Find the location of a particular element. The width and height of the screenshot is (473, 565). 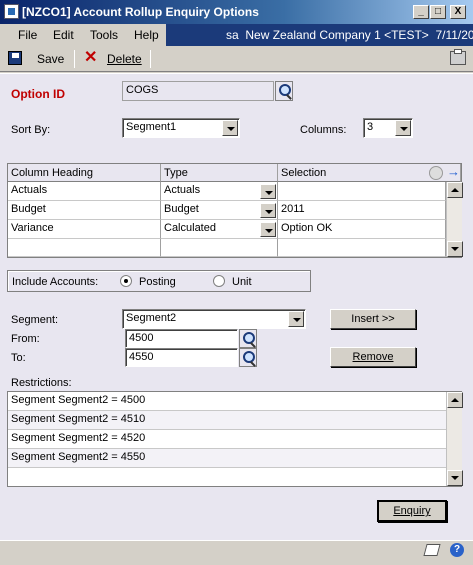

grid-row-selection is located at coordinates (362, 191).